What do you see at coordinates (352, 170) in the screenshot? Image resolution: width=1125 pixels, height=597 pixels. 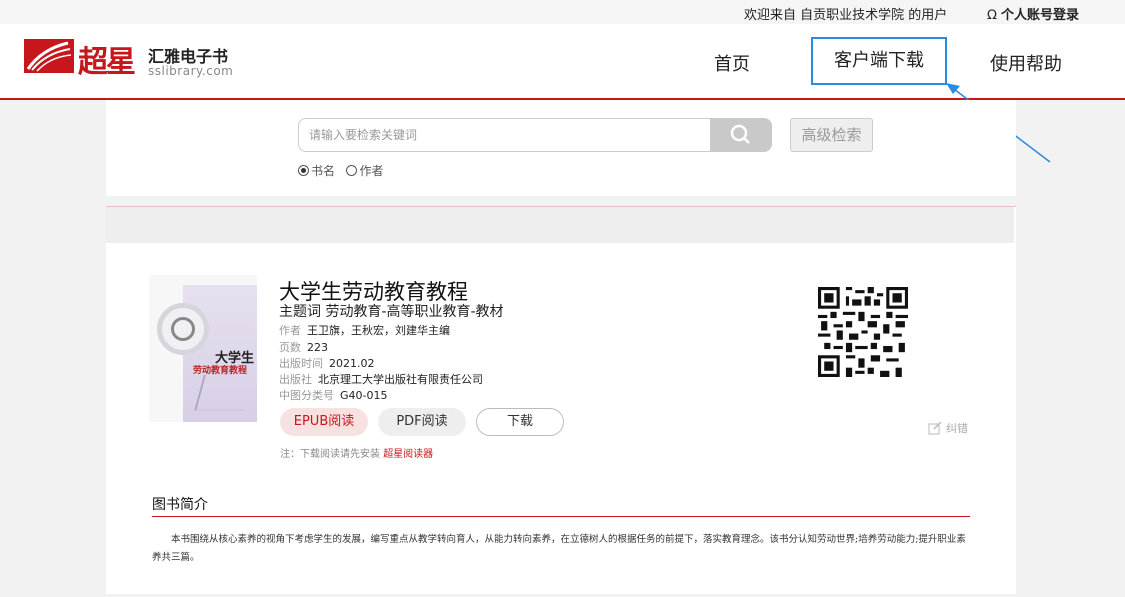 I see `radio-unselected-icon` at bounding box center [352, 170].